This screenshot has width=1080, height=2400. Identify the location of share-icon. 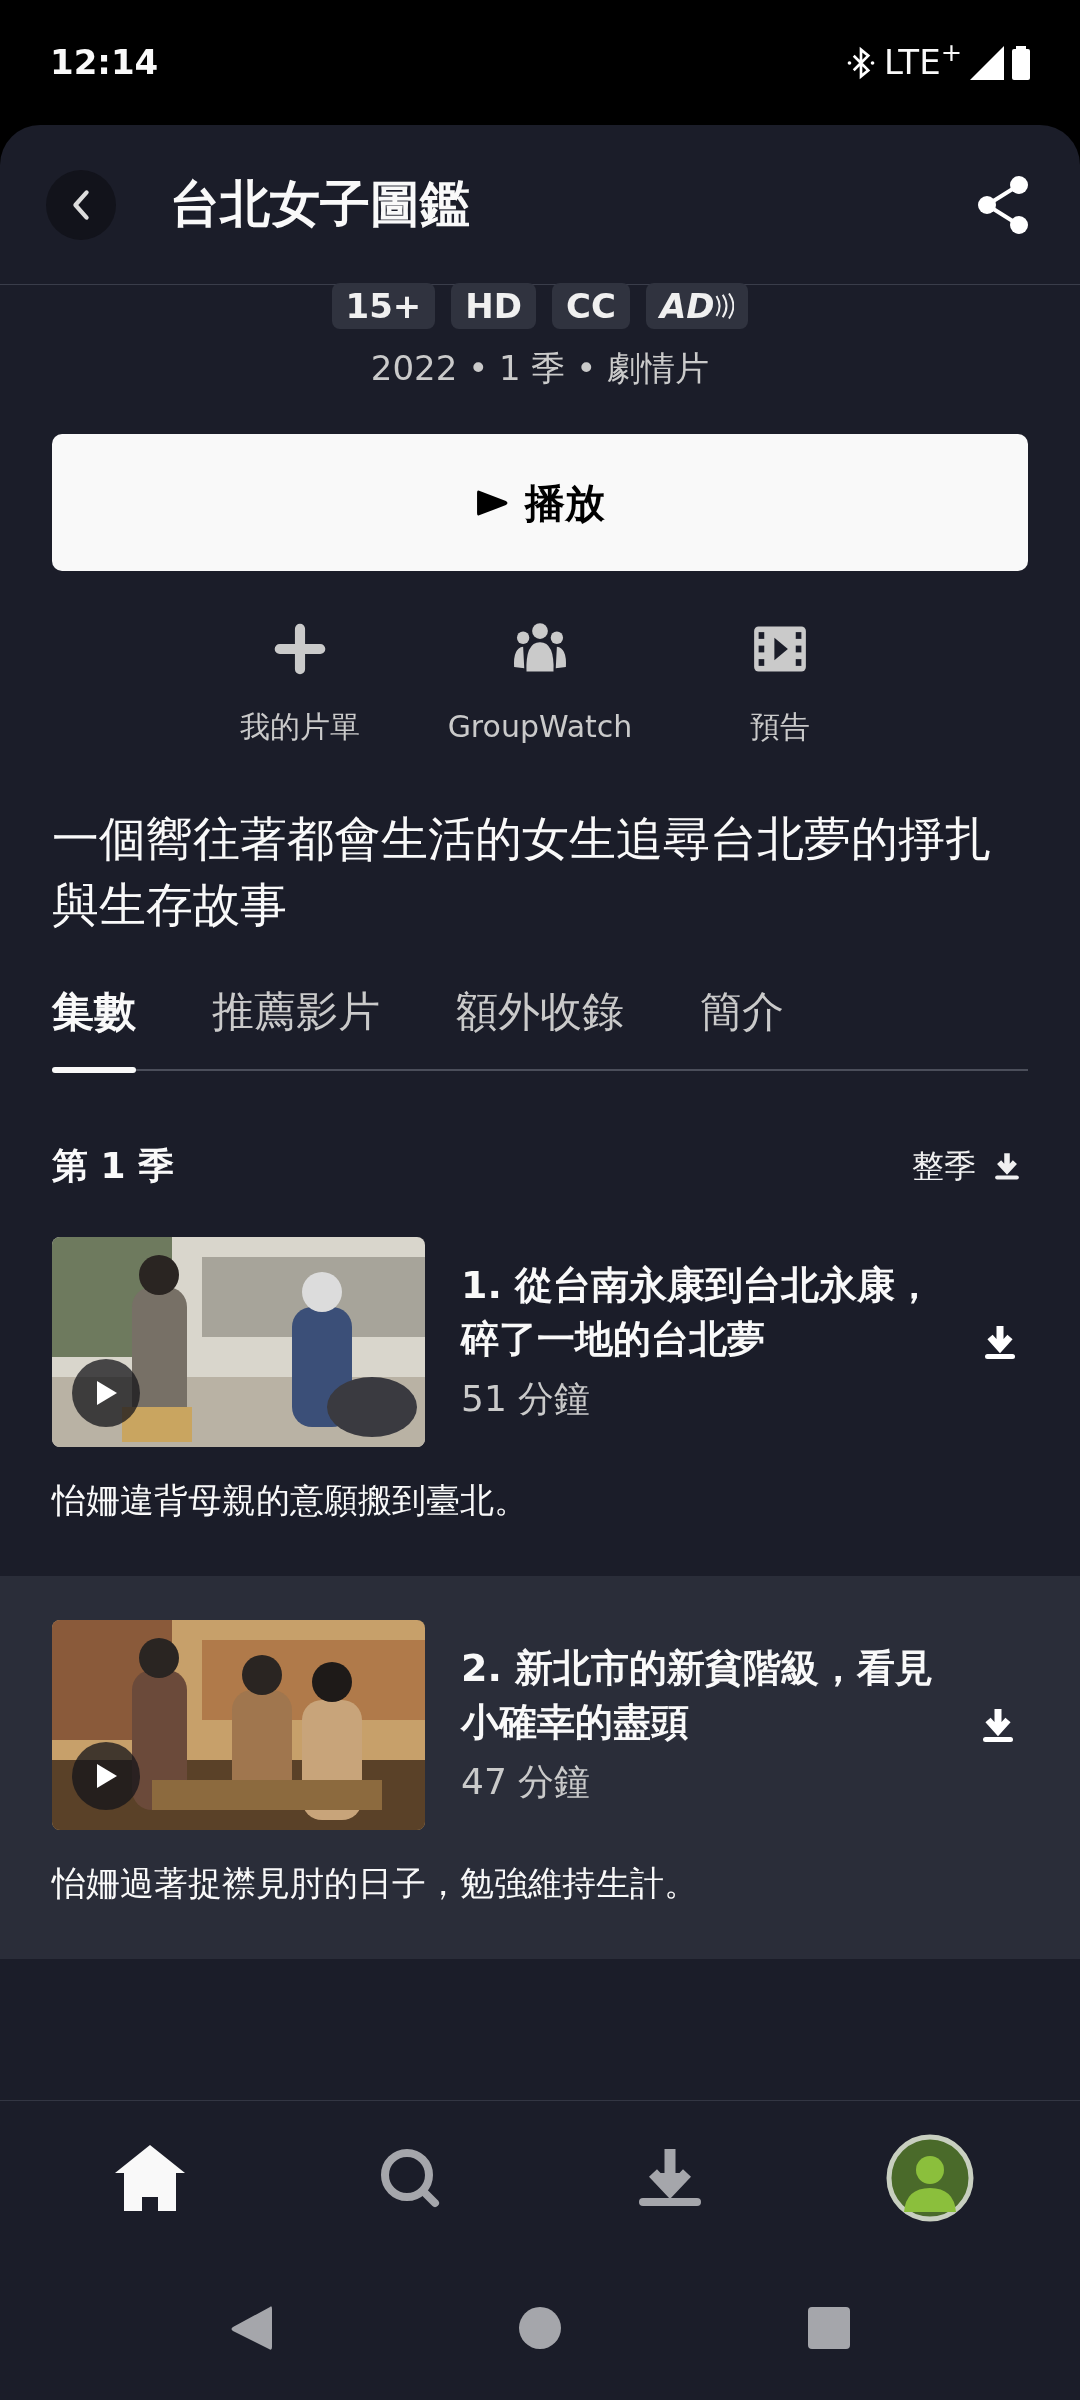
(1003, 204).